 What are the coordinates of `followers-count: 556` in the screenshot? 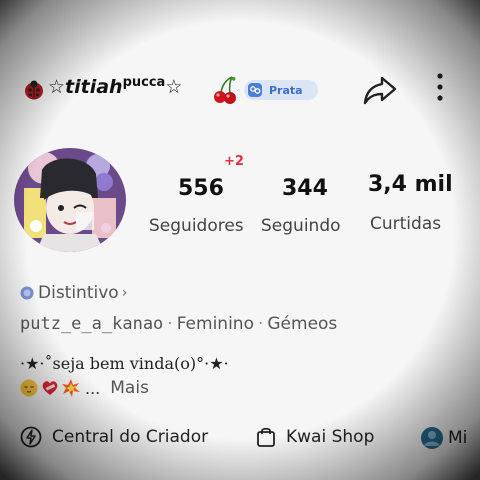 It's located at (201, 188).